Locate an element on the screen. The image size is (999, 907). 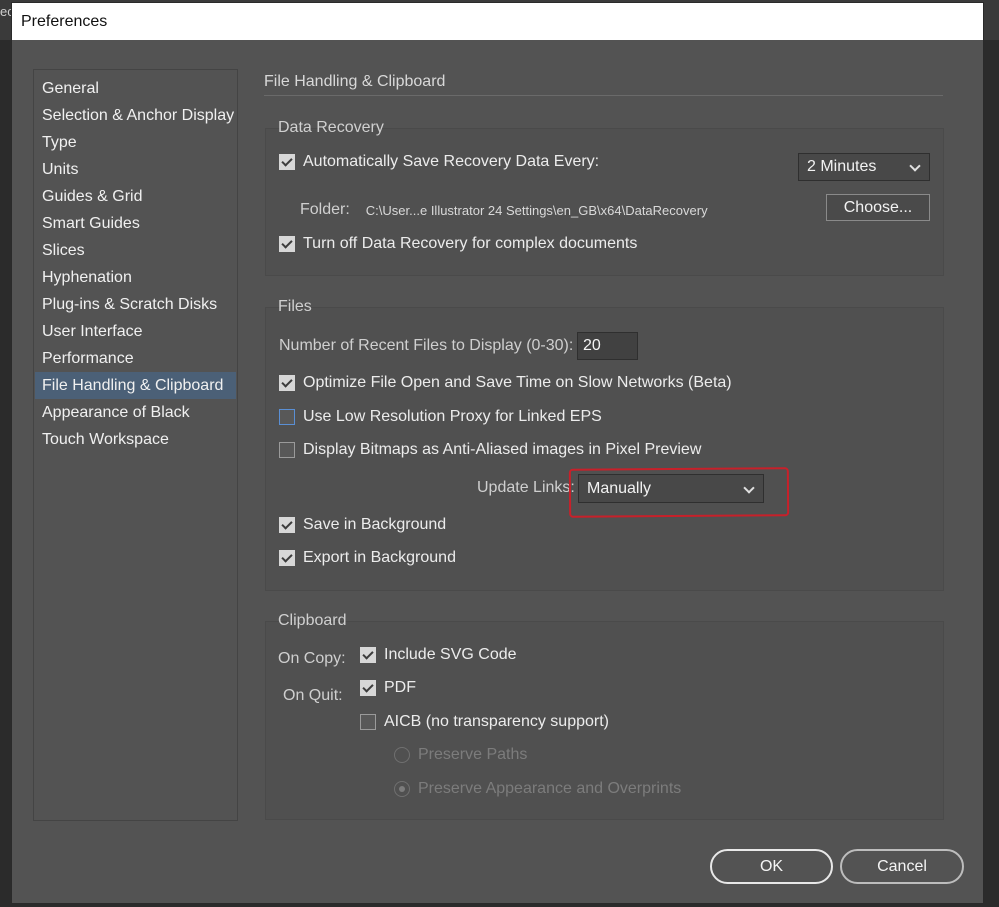
aicb-row: AICB (no transparency support) is located at coordinates (484, 722).